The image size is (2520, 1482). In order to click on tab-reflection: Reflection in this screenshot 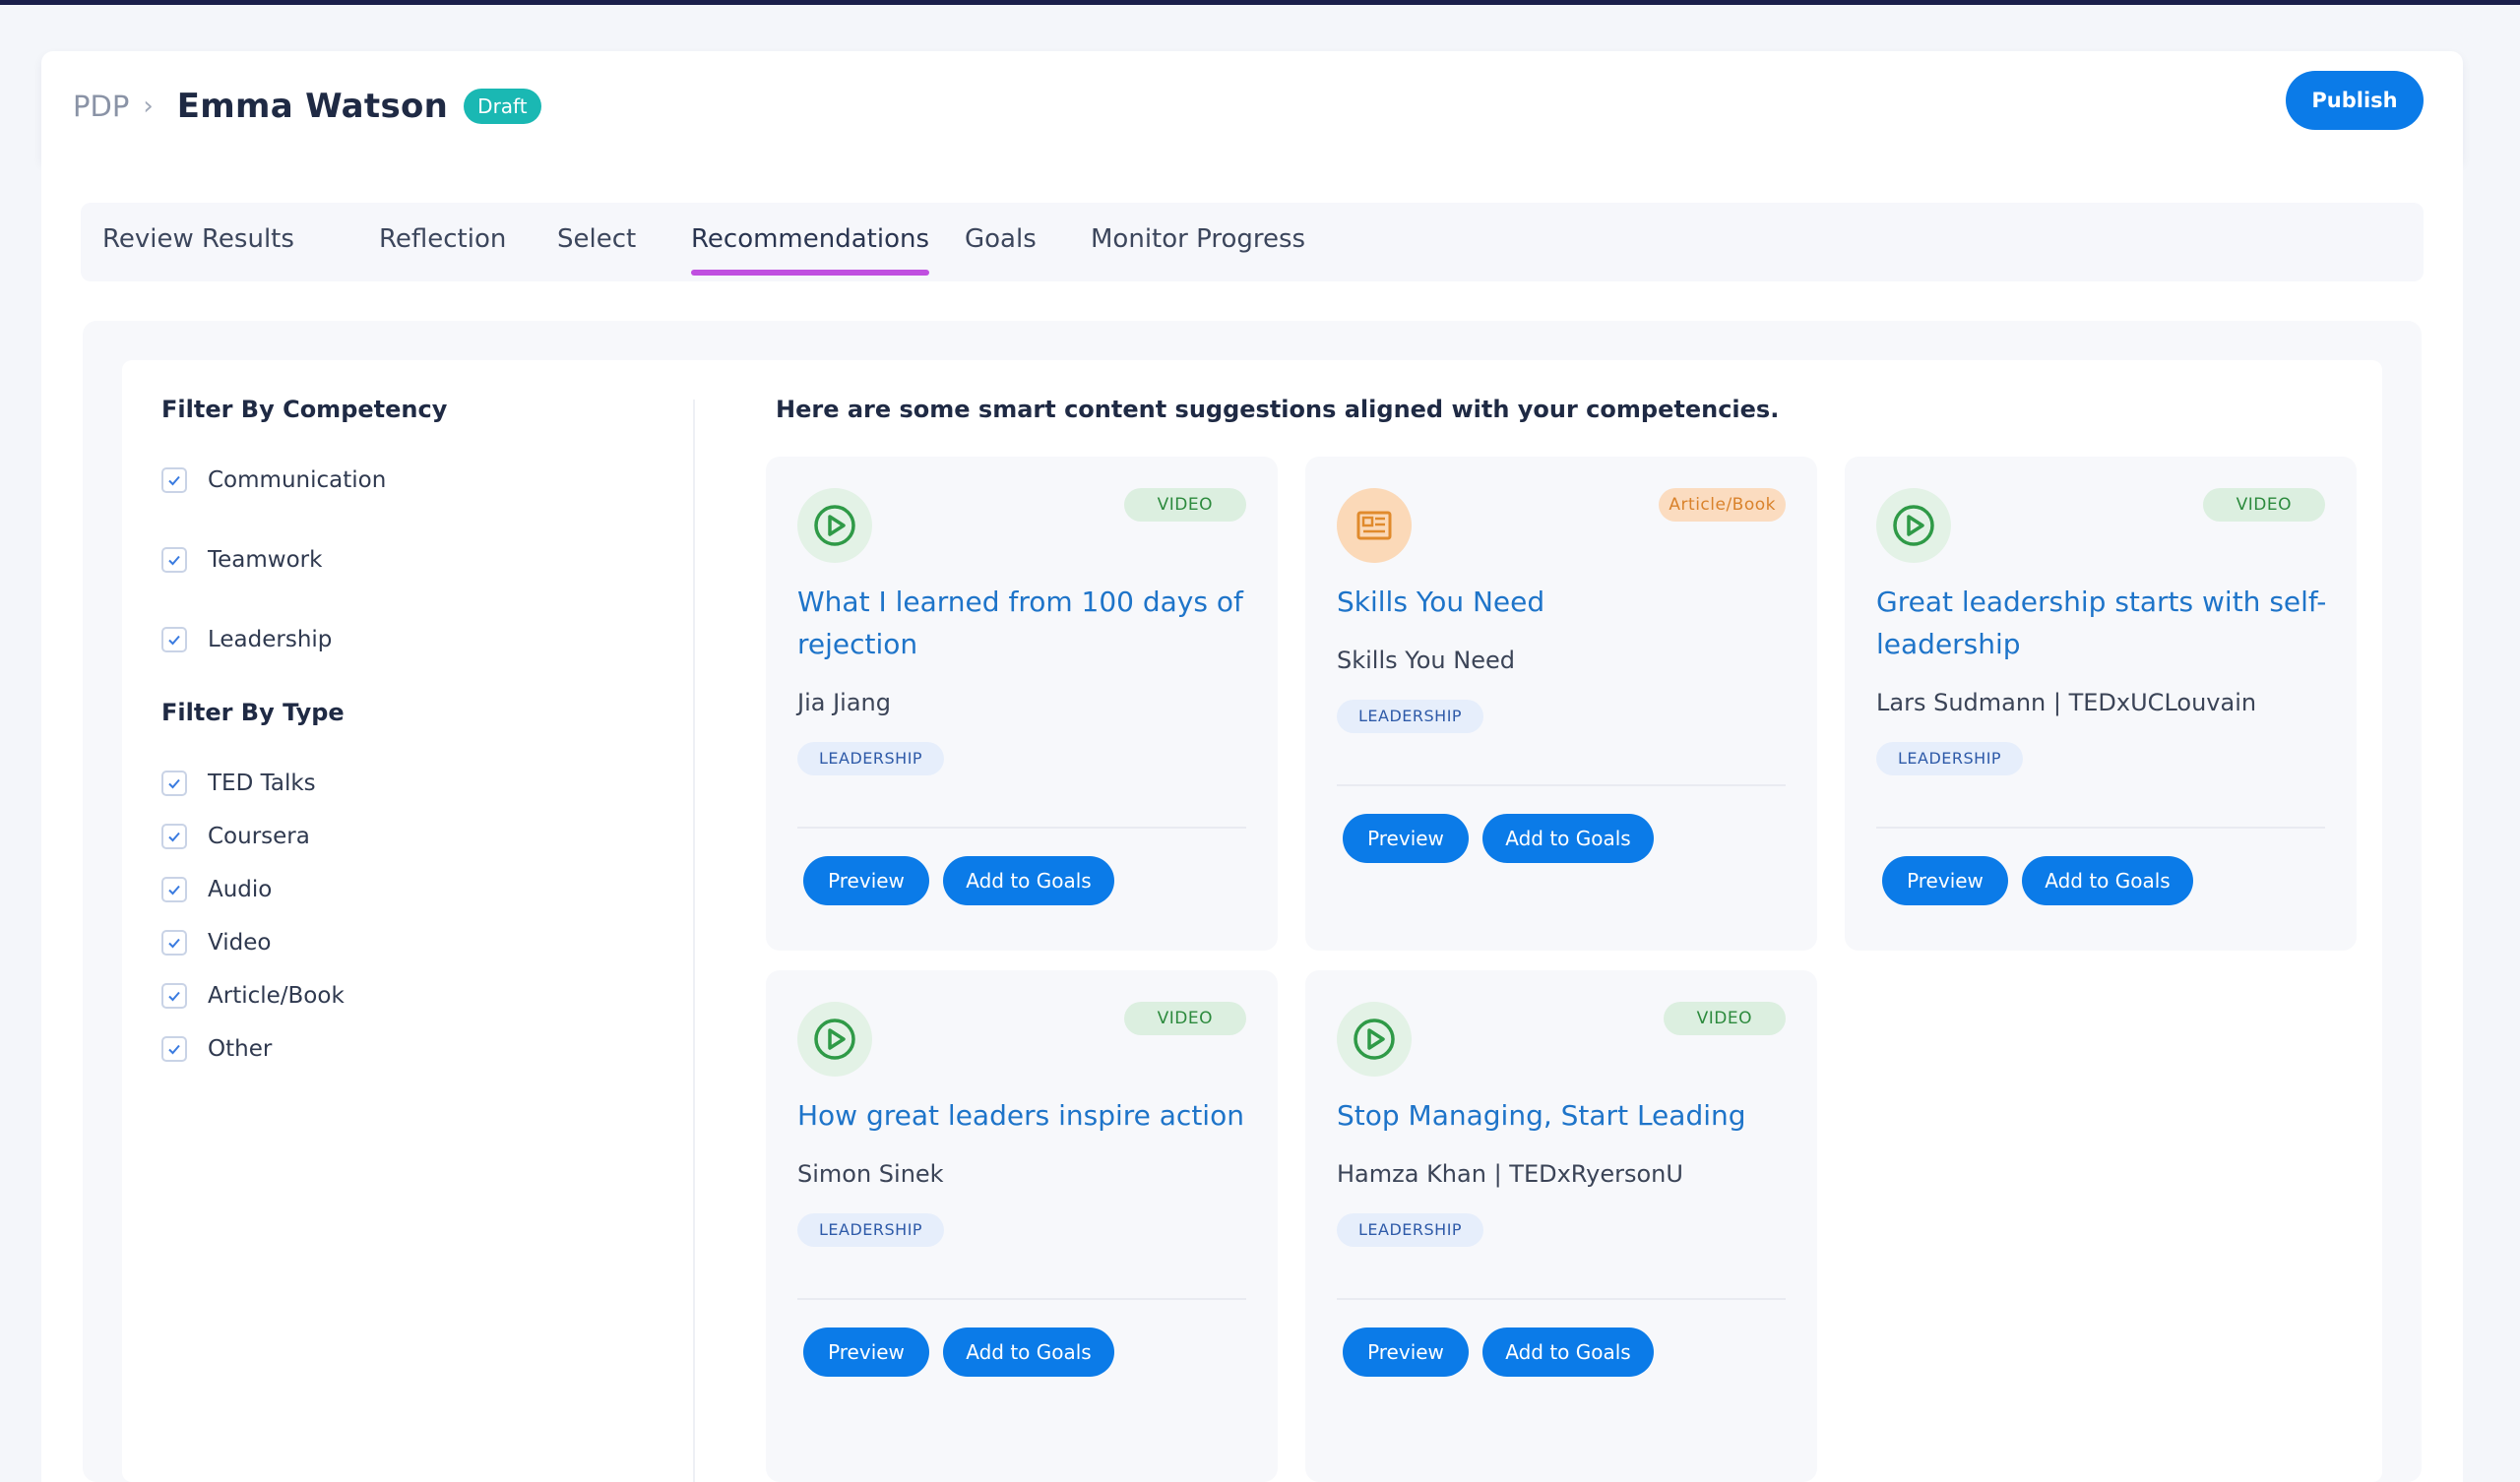, I will do `click(442, 242)`.